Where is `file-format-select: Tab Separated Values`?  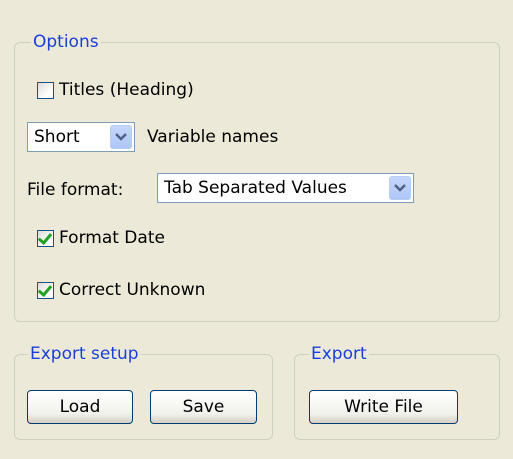
file-format-select: Tab Separated Values is located at coordinates (285, 188).